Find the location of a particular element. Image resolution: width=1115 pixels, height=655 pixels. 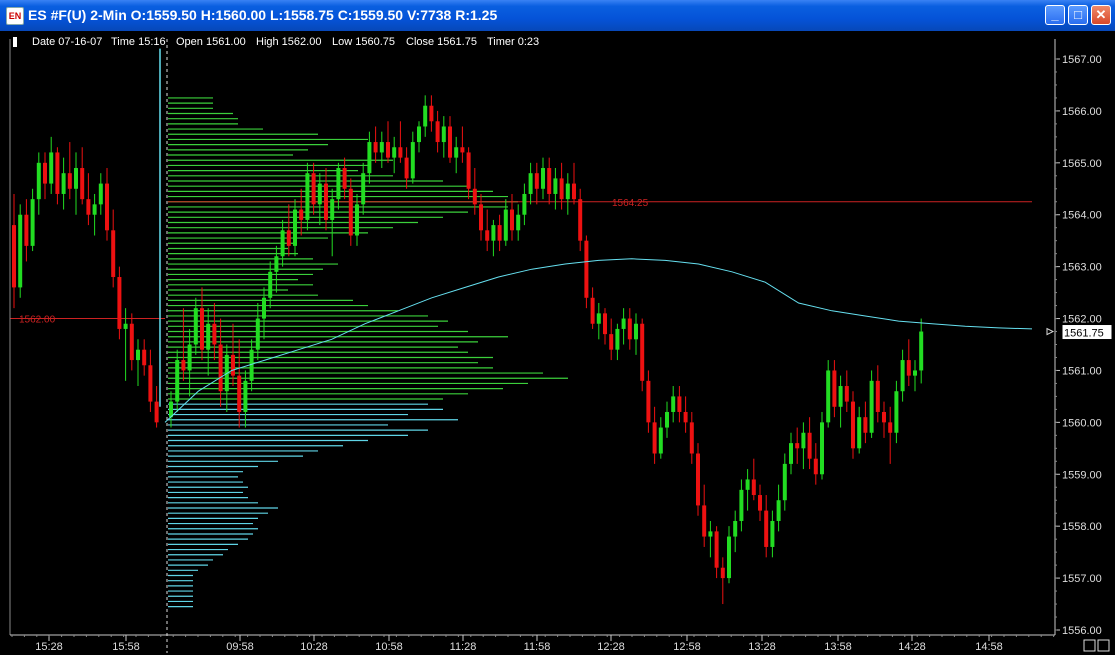

y-tick-label: 1561.00 is located at coordinates (1082, 371).